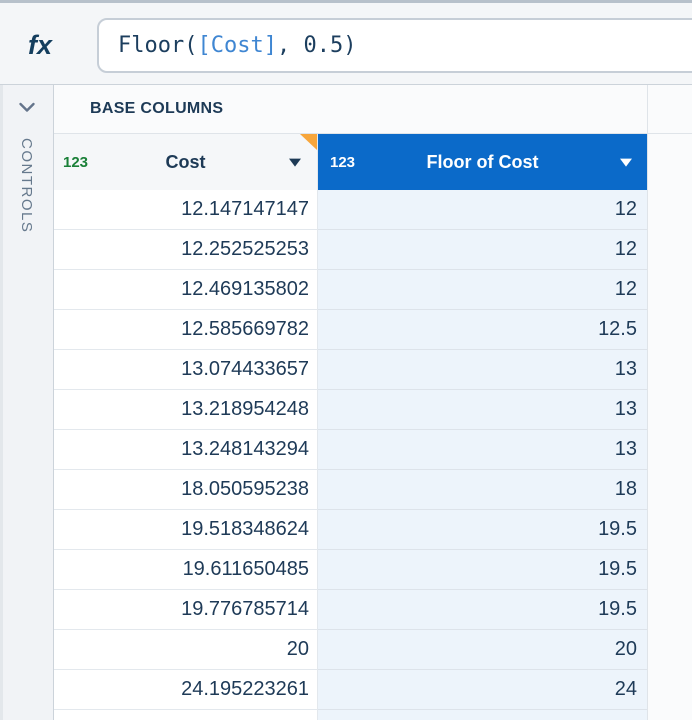  I want to click on controls-panel: CONTROLS, so click(27, 402).